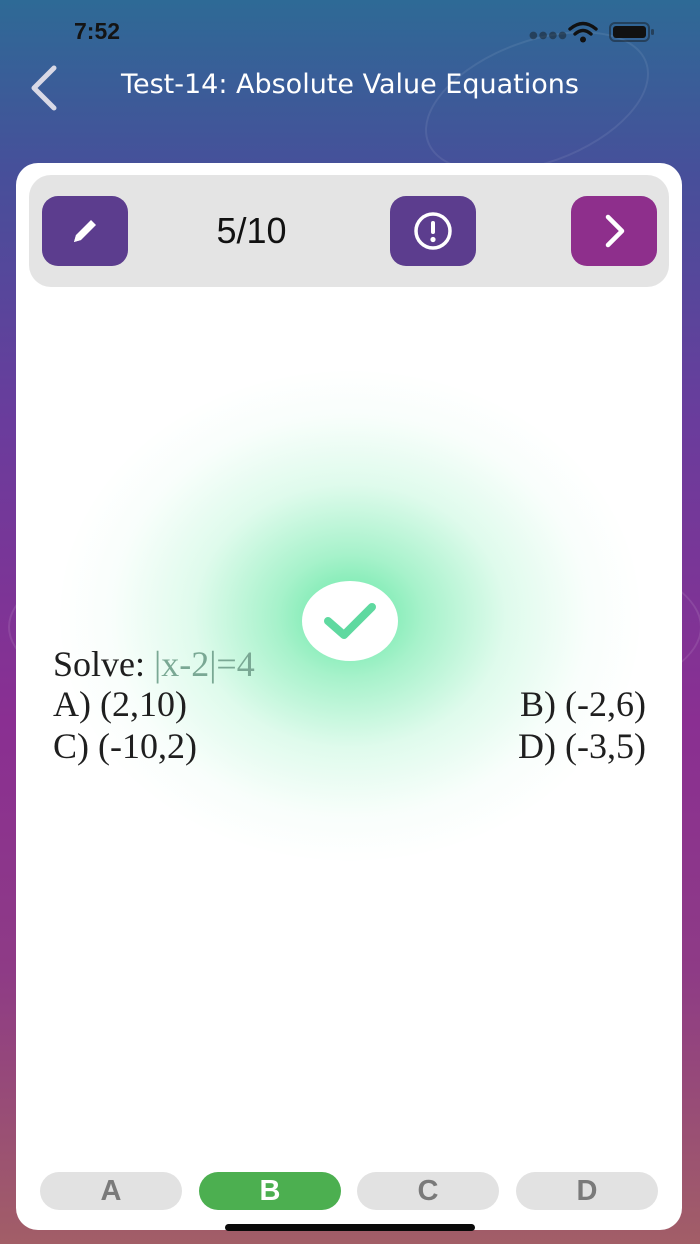  I want to click on back-button, so click(44, 88).